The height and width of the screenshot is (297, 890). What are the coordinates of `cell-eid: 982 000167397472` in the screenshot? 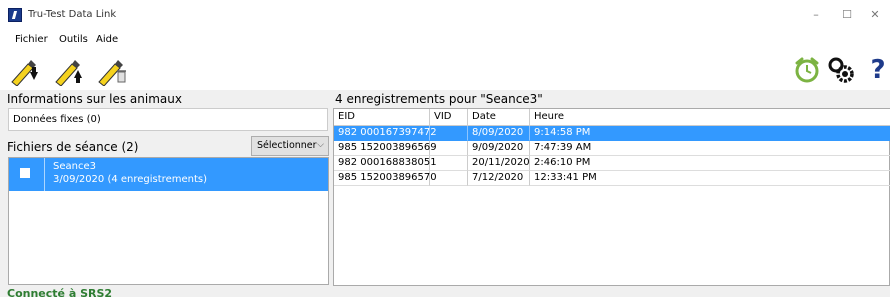 It's located at (385, 133).